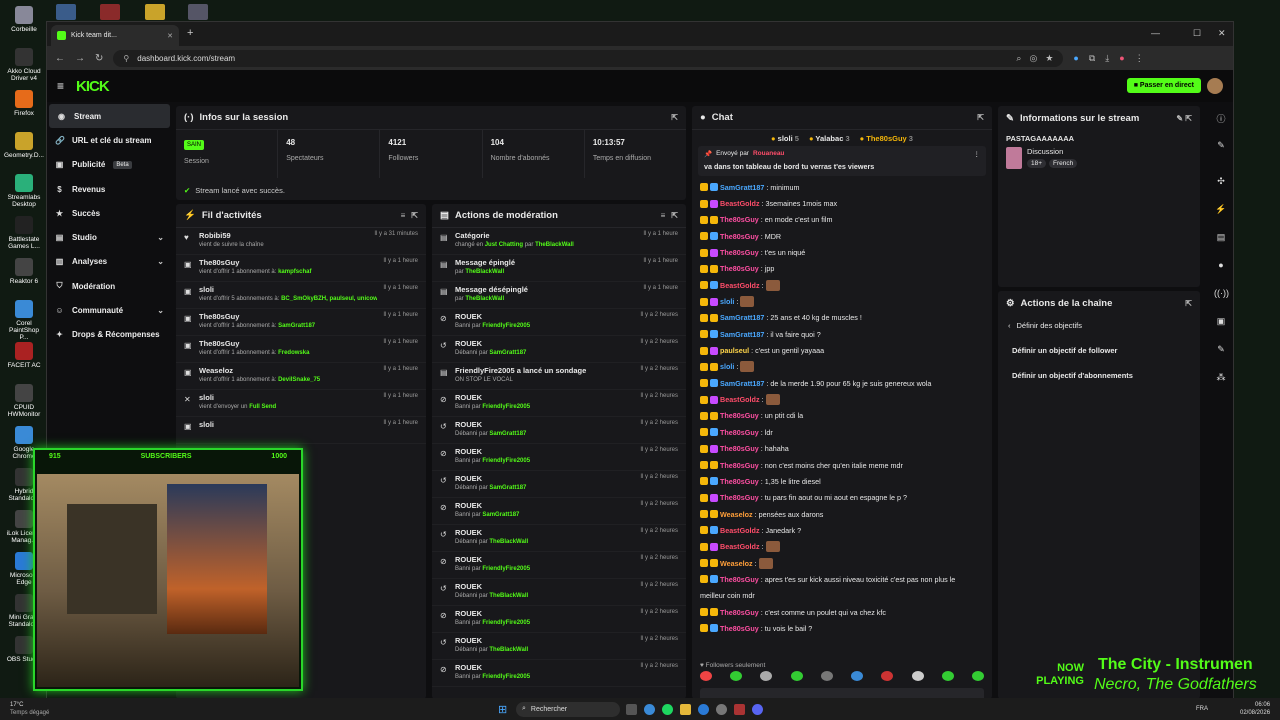 Image resolution: width=1280 pixels, height=720 pixels. What do you see at coordinates (1107, 58) in the screenshot?
I see `download-icon: ⤓` at bounding box center [1107, 58].